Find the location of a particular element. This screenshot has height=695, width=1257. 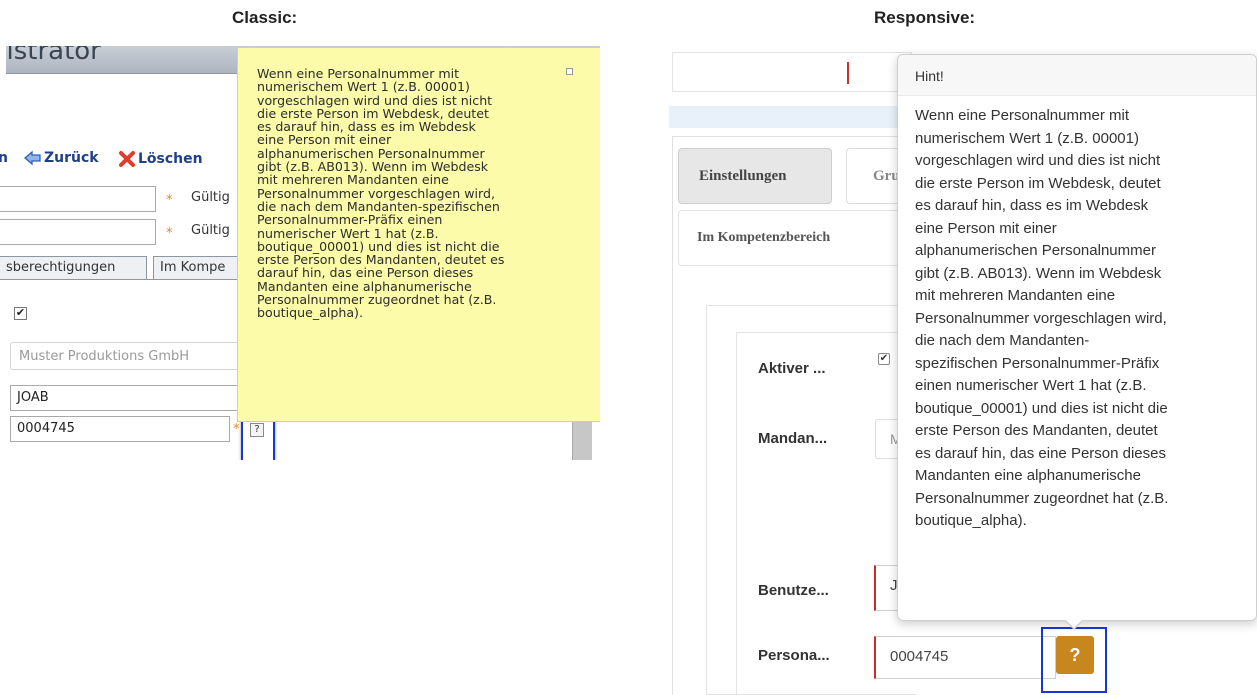

client-select: Muster Produktions GmbH is located at coordinates (125, 356).